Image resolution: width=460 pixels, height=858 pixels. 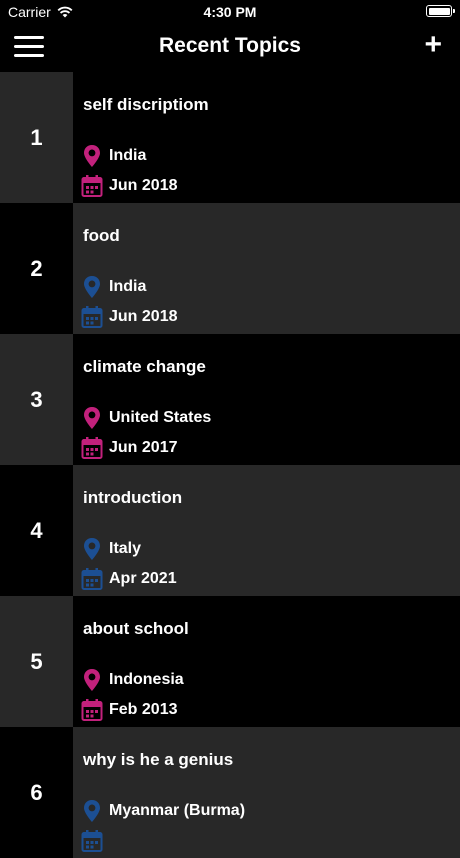 I want to click on date-line: Feb 2013, so click(x=129, y=710).